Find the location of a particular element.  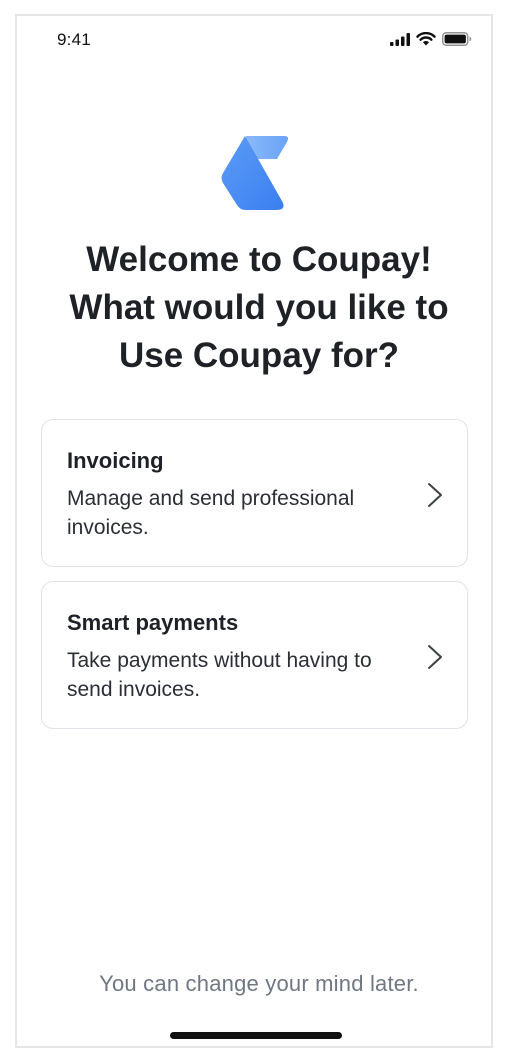

option-description: Manage and send professional invoices. is located at coordinates (211, 513).